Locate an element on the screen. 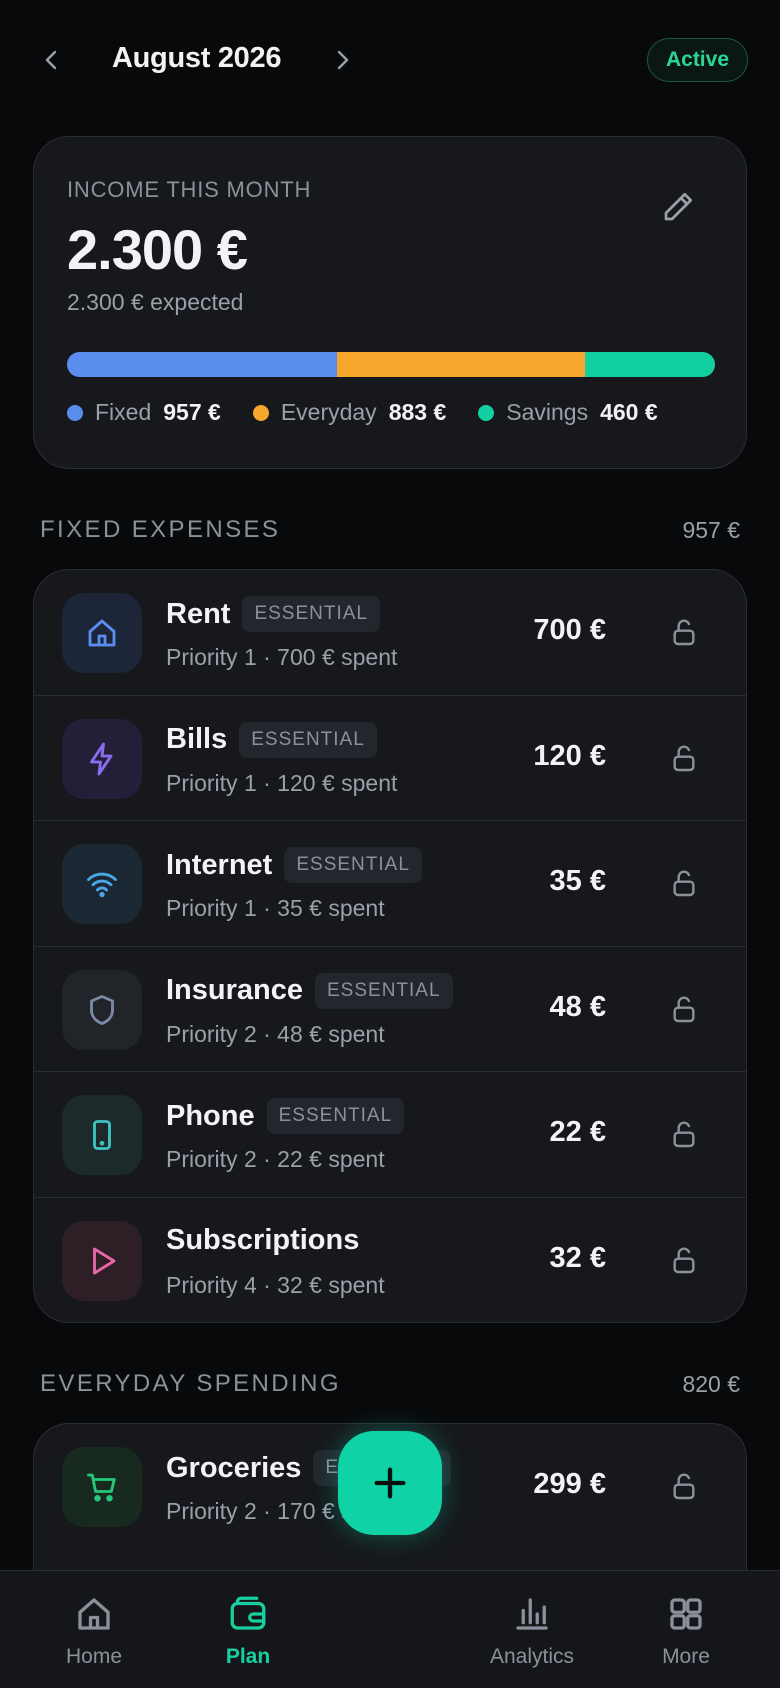  bolt-icon is located at coordinates (101, 758).